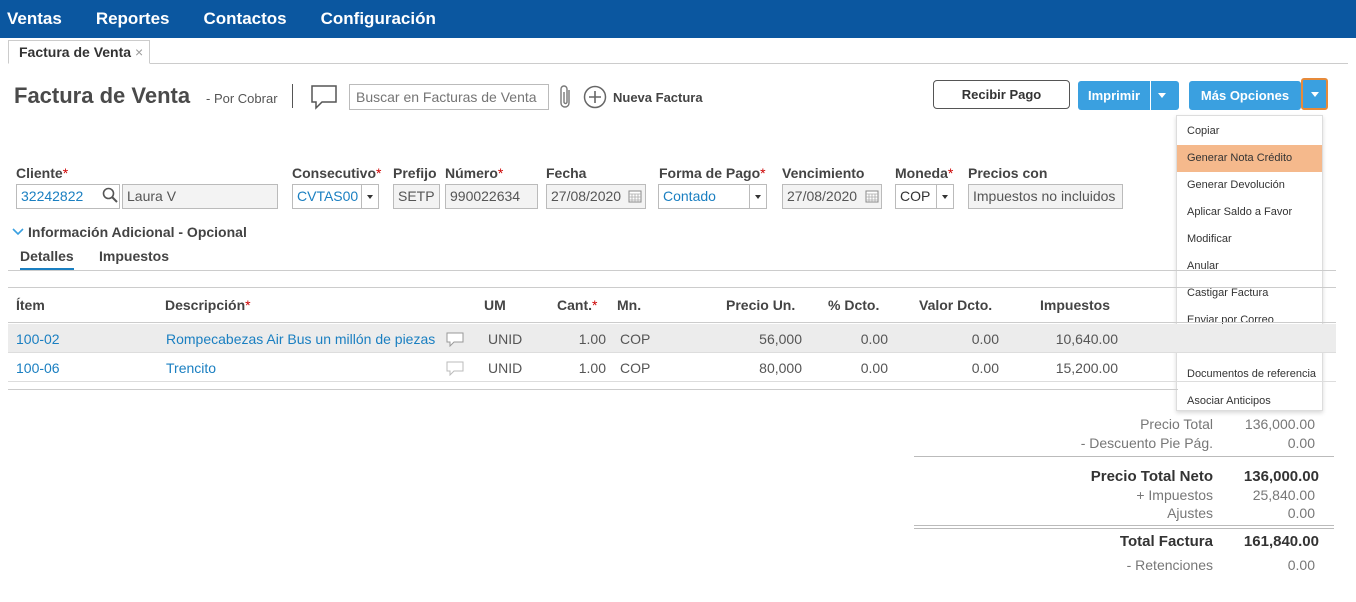 This screenshot has height=602, width=1356. Describe the element at coordinates (491, 196) in the screenshot. I see `numero-field: 990022634` at that location.